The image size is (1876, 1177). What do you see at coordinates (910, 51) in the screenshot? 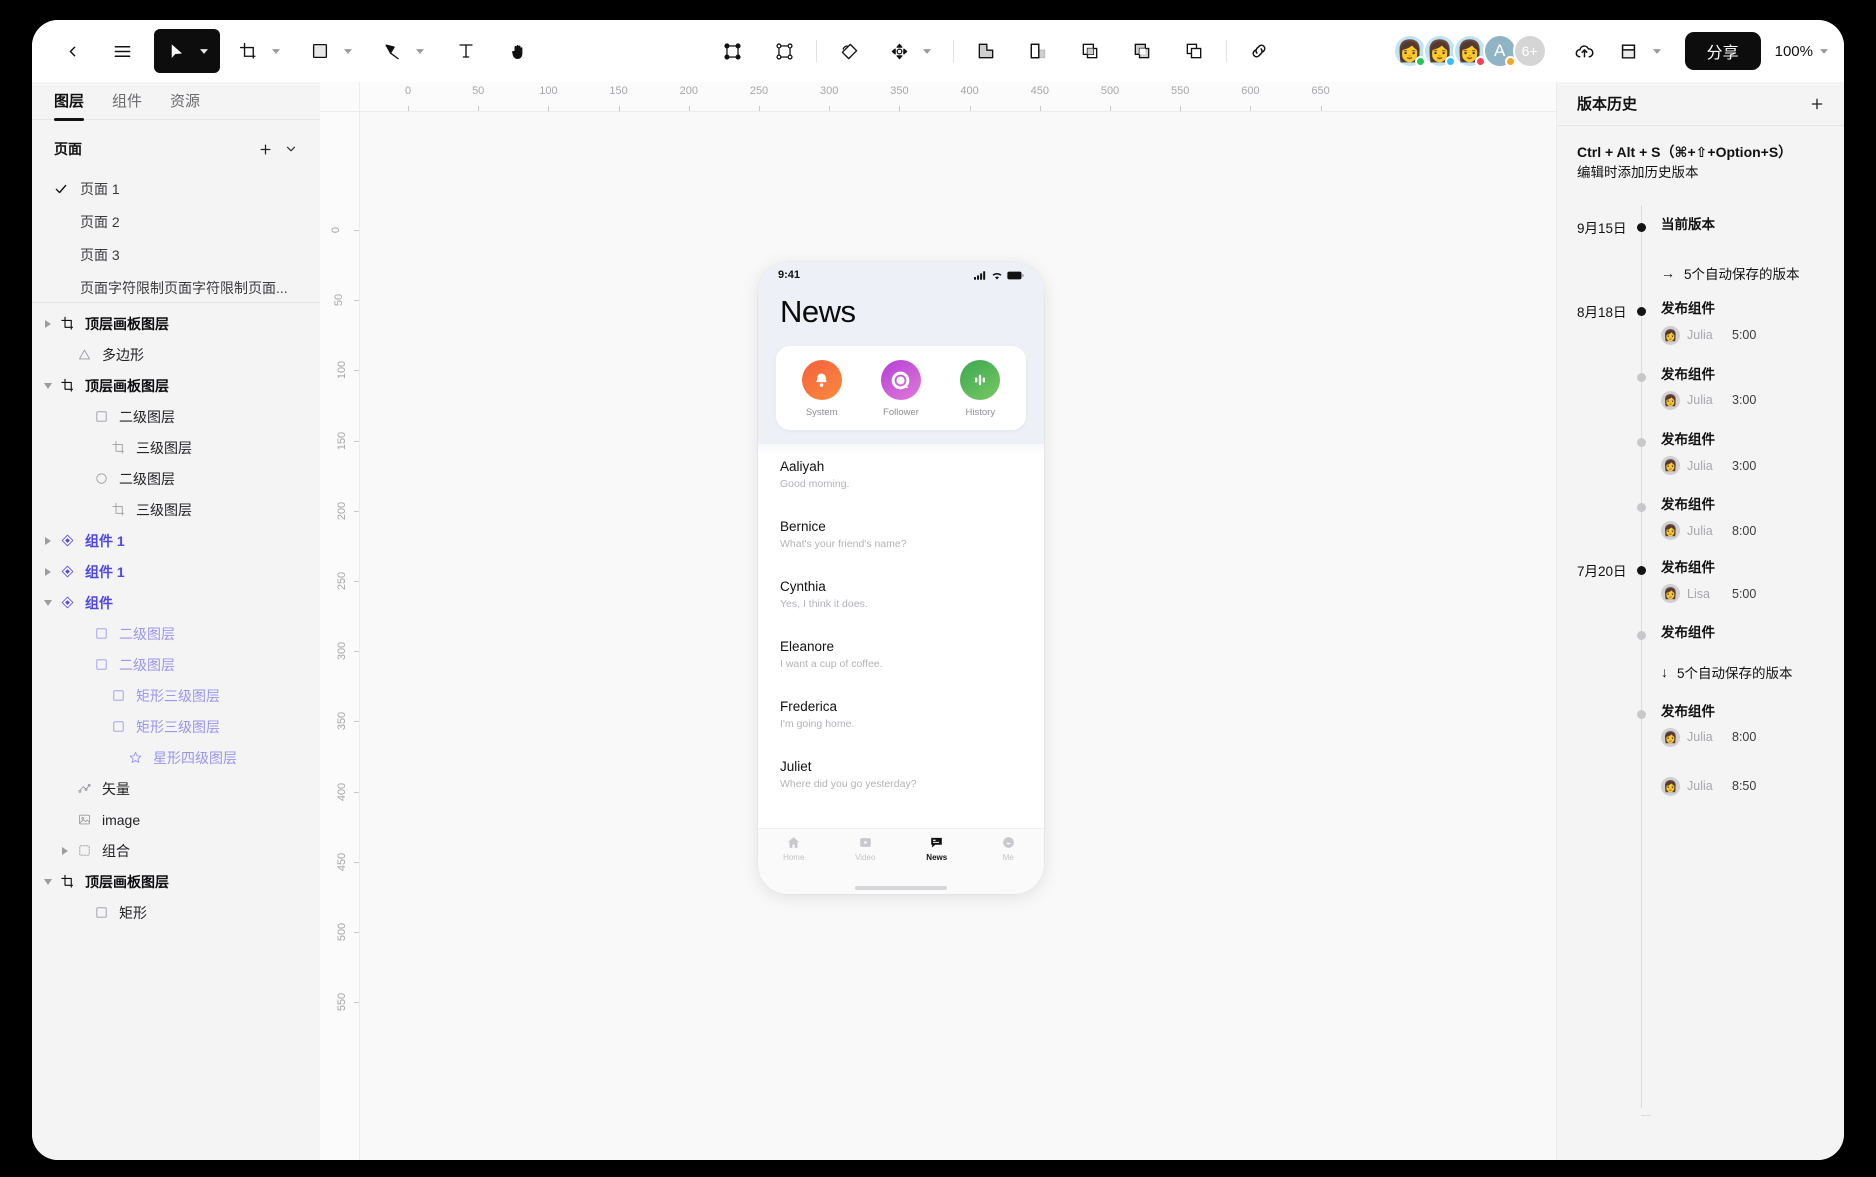
I see `transform-button` at bounding box center [910, 51].